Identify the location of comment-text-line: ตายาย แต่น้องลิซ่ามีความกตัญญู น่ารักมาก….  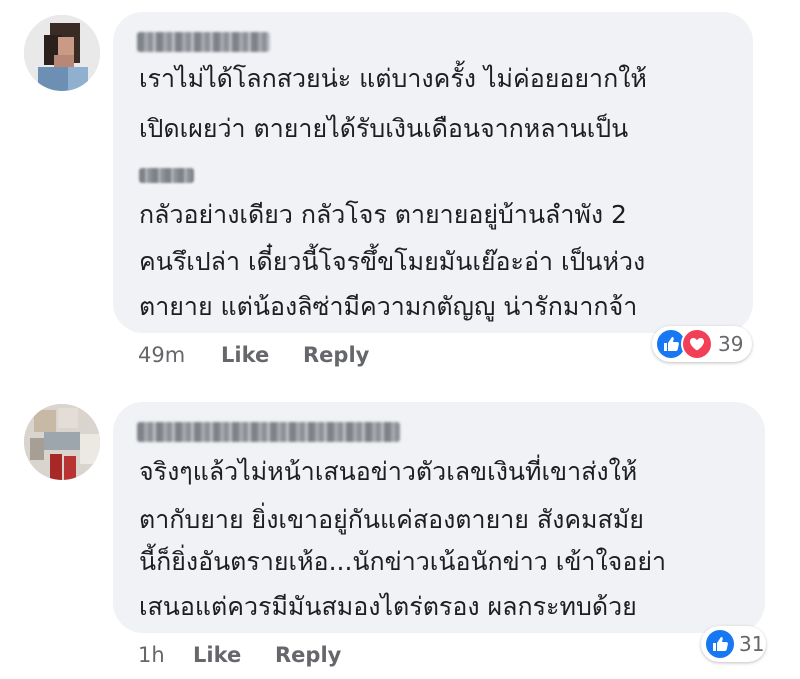
(388, 306).